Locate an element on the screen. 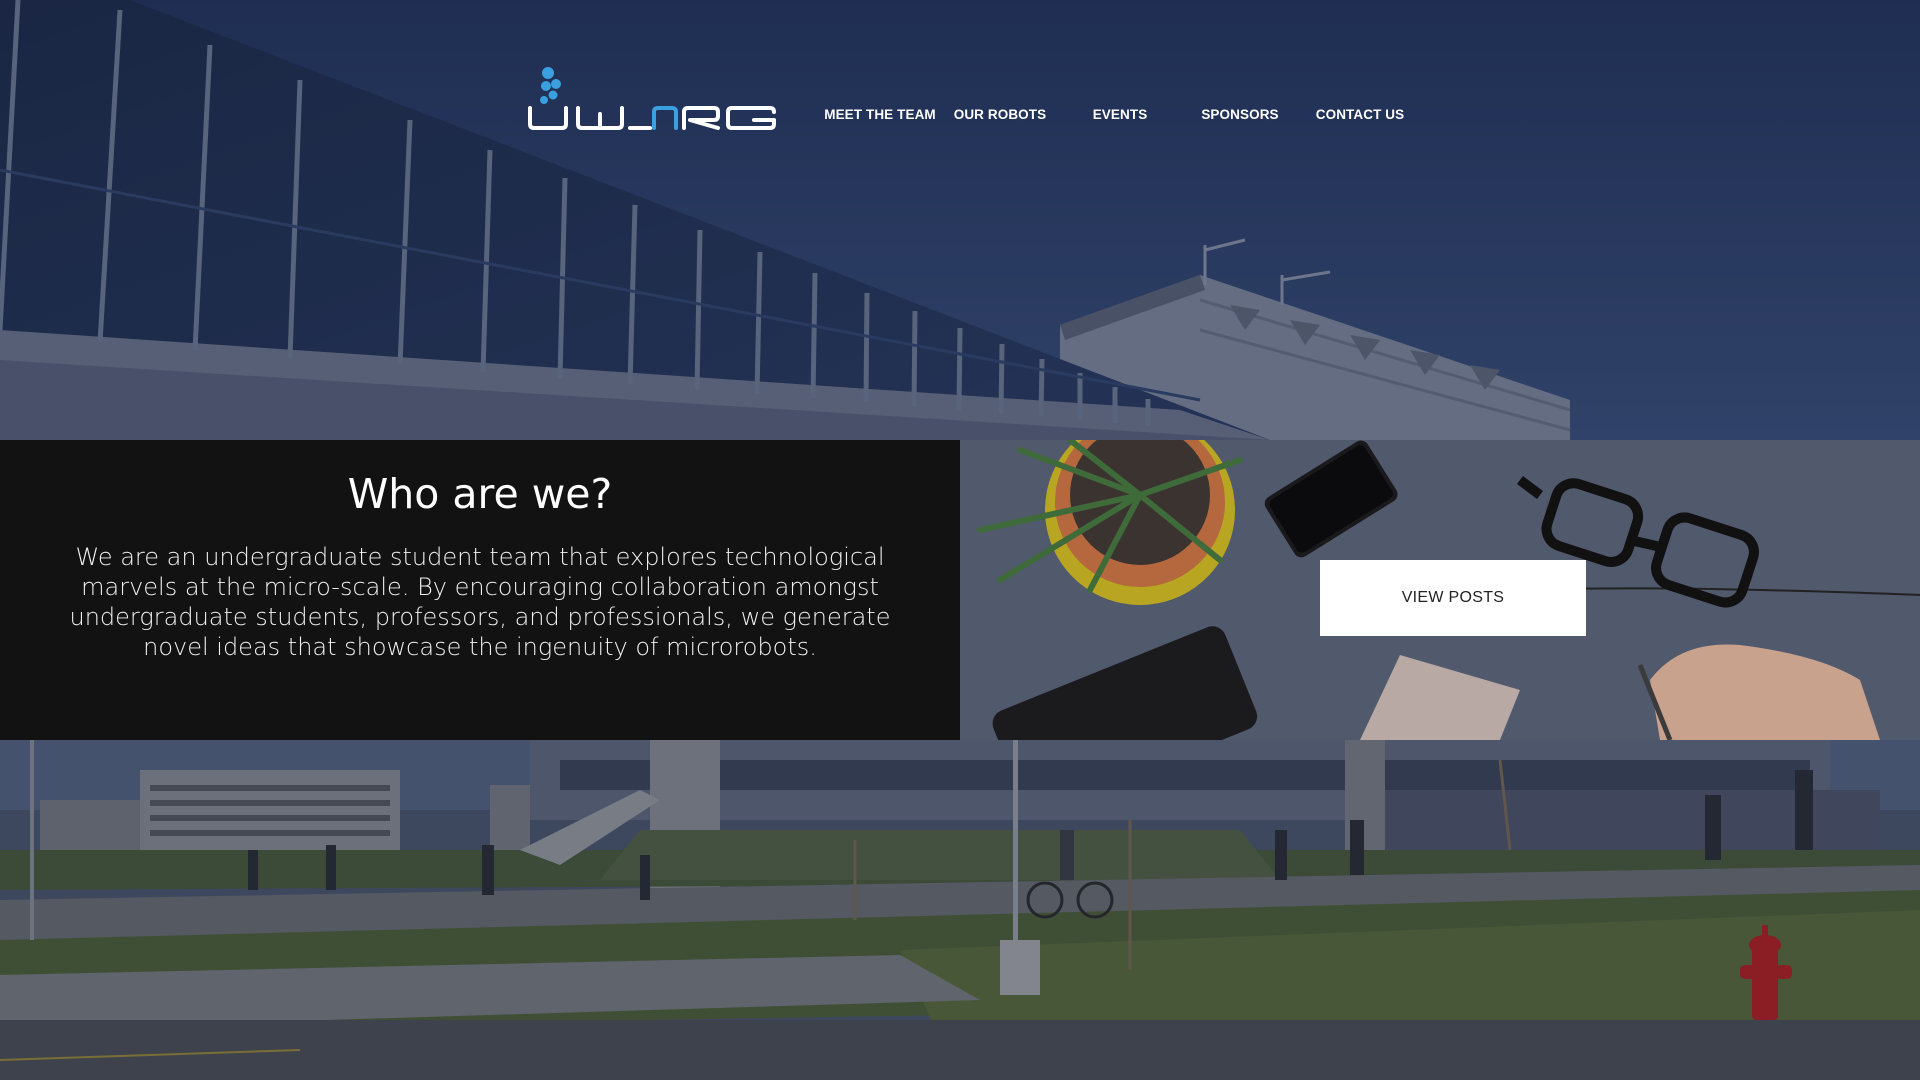 The image size is (1920, 1080). nav-contact-us: CONTACT US is located at coordinates (1360, 114).